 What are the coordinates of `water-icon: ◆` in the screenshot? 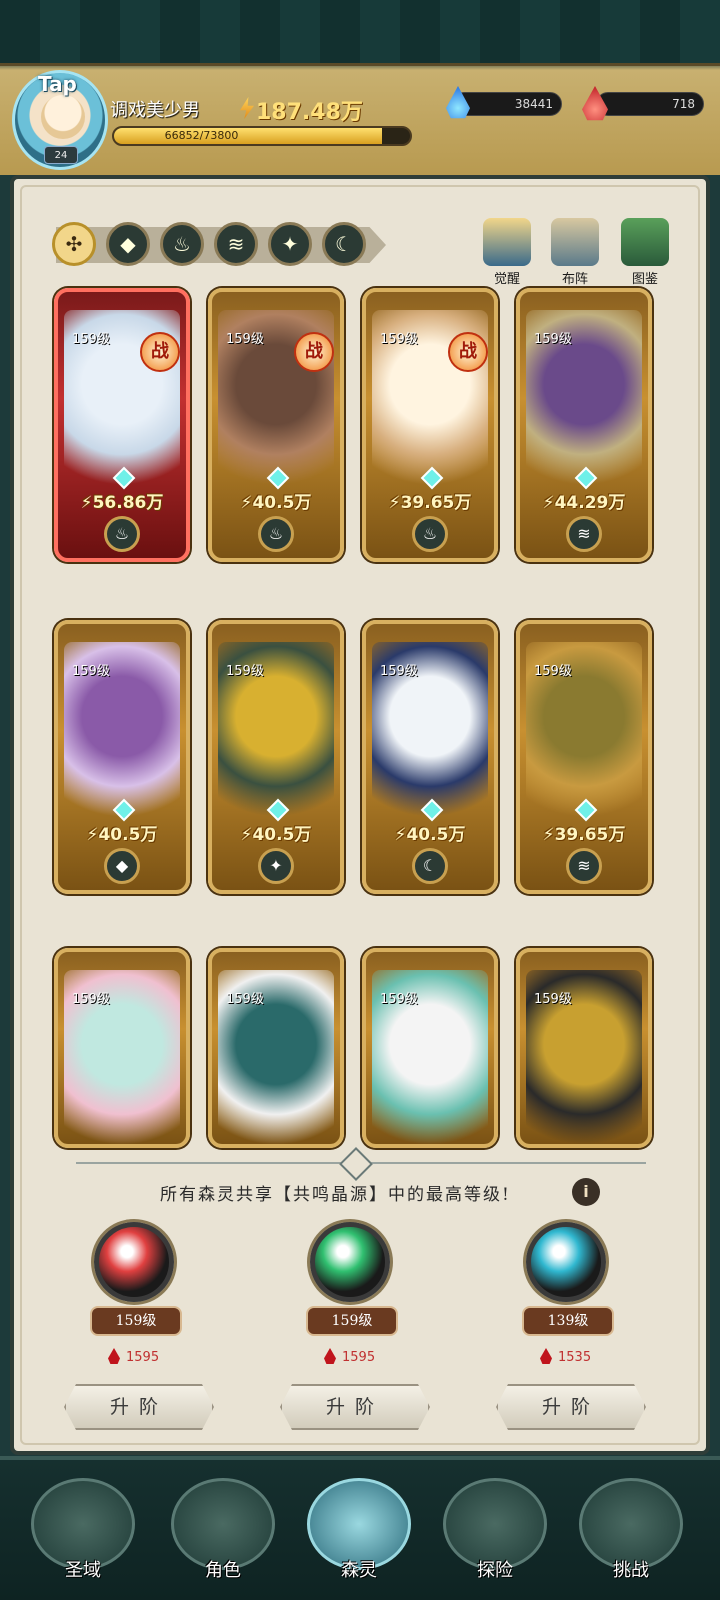 It's located at (128, 244).